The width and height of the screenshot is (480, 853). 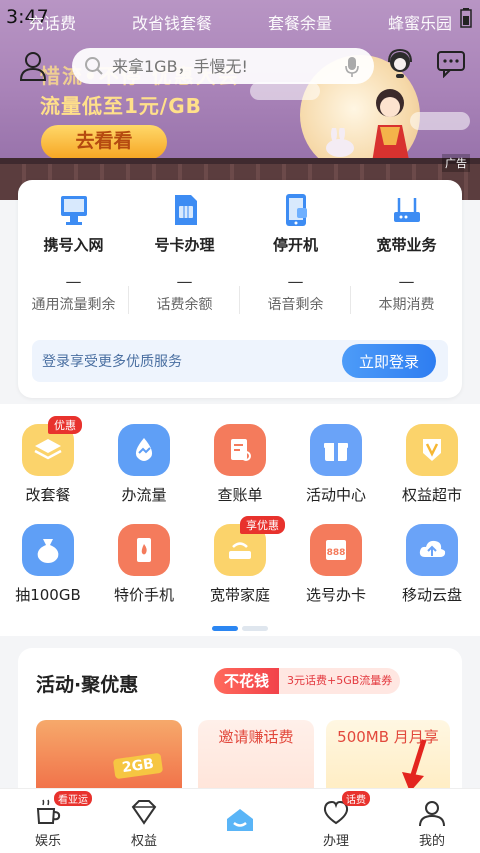 What do you see at coordinates (104, 142) in the screenshot?
I see `banner-go-button: 去看看` at bounding box center [104, 142].